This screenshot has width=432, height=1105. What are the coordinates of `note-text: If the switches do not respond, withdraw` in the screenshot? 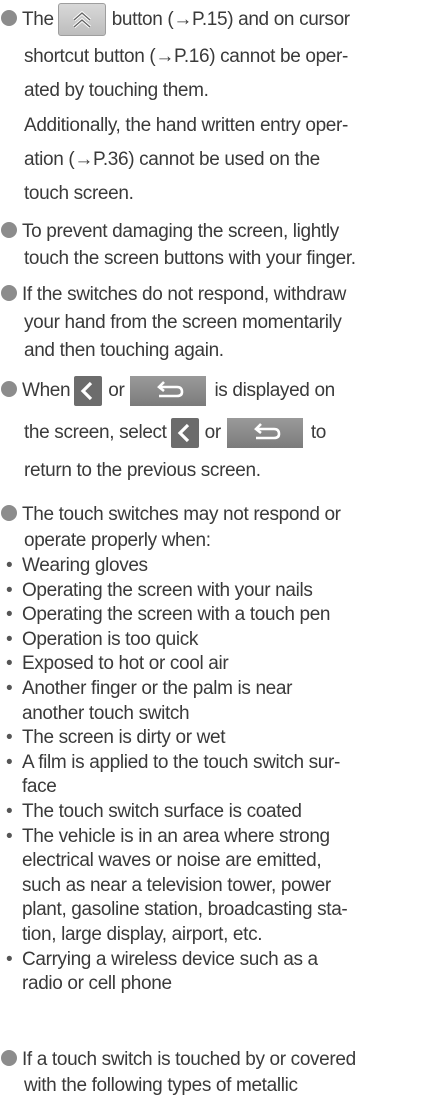 It's located at (184, 294).